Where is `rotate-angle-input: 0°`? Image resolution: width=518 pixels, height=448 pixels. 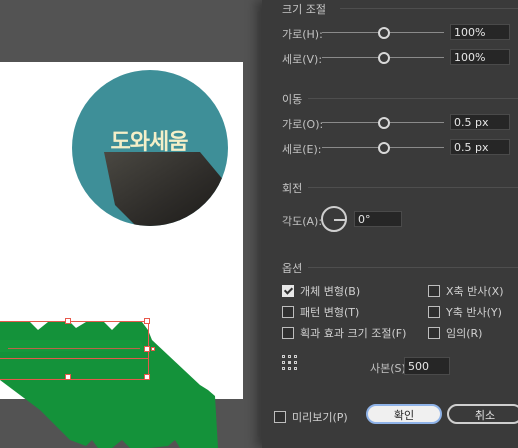 rotate-angle-input: 0° is located at coordinates (378, 219).